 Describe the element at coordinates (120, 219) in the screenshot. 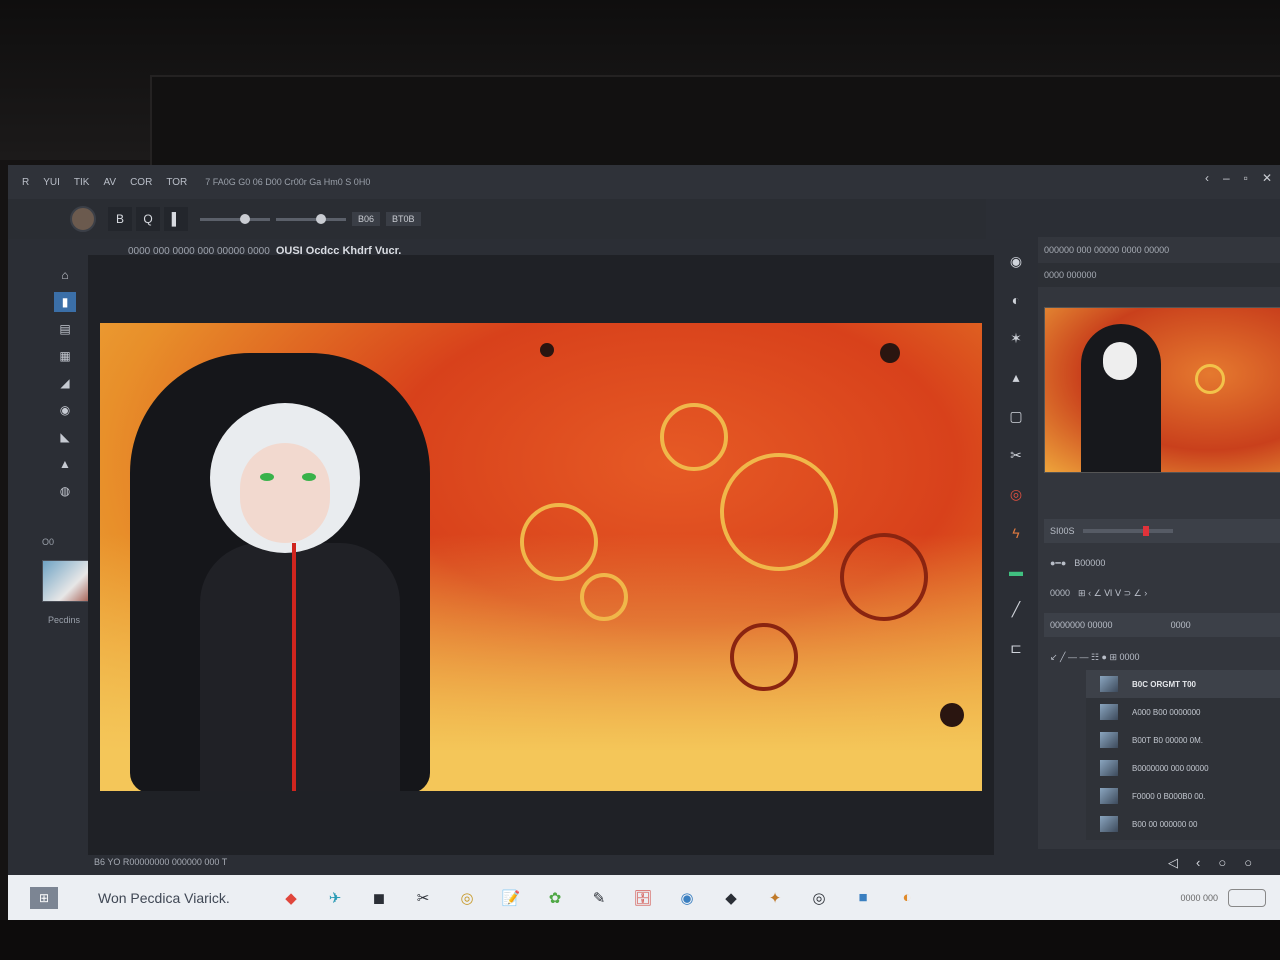

I see `brush-button: B` at that location.